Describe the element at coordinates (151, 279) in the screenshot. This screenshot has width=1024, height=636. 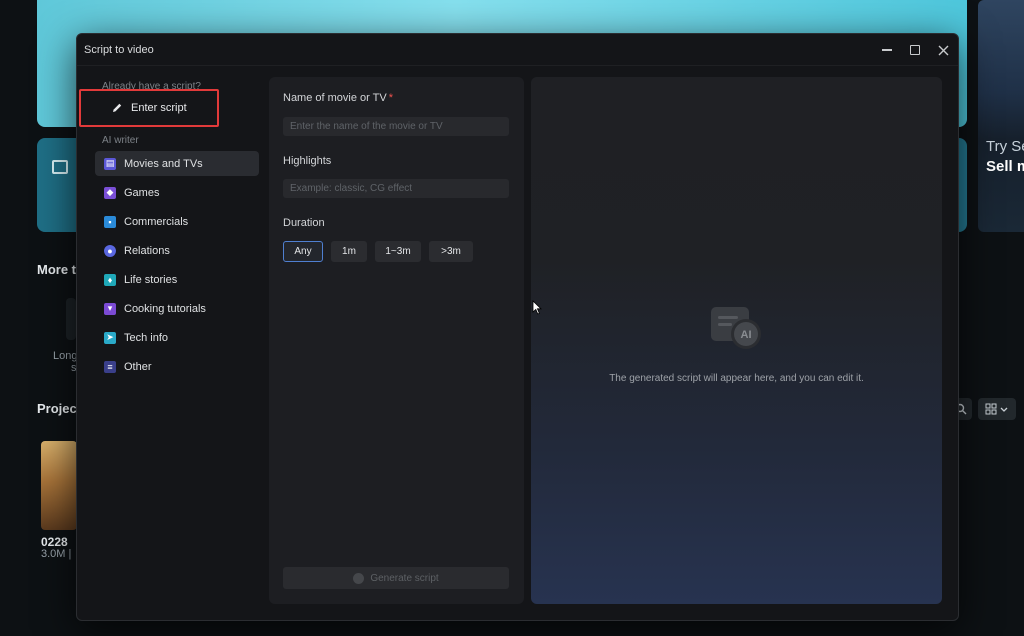
I see `sidebar-item-label: Life stories` at that location.